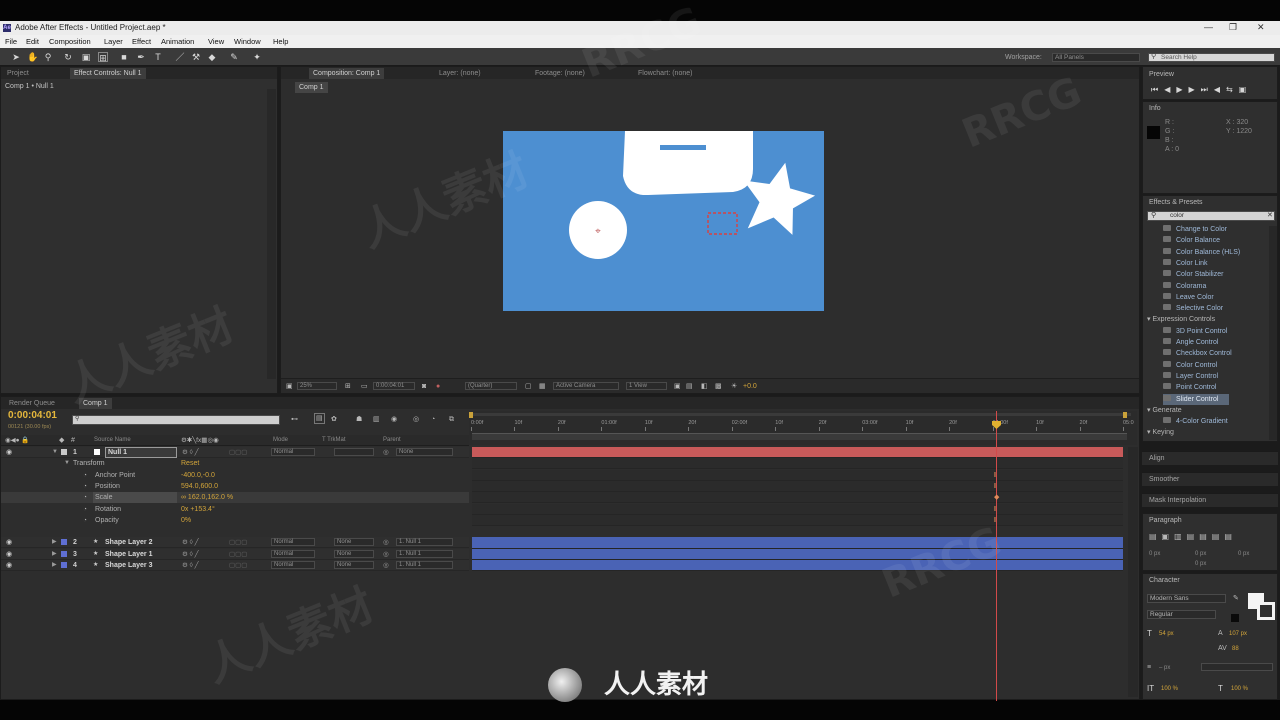 The height and width of the screenshot is (720, 1280). Describe the element at coordinates (1164, 410) in the screenshot. I see `effects-category: ▾ Generate` at that location.